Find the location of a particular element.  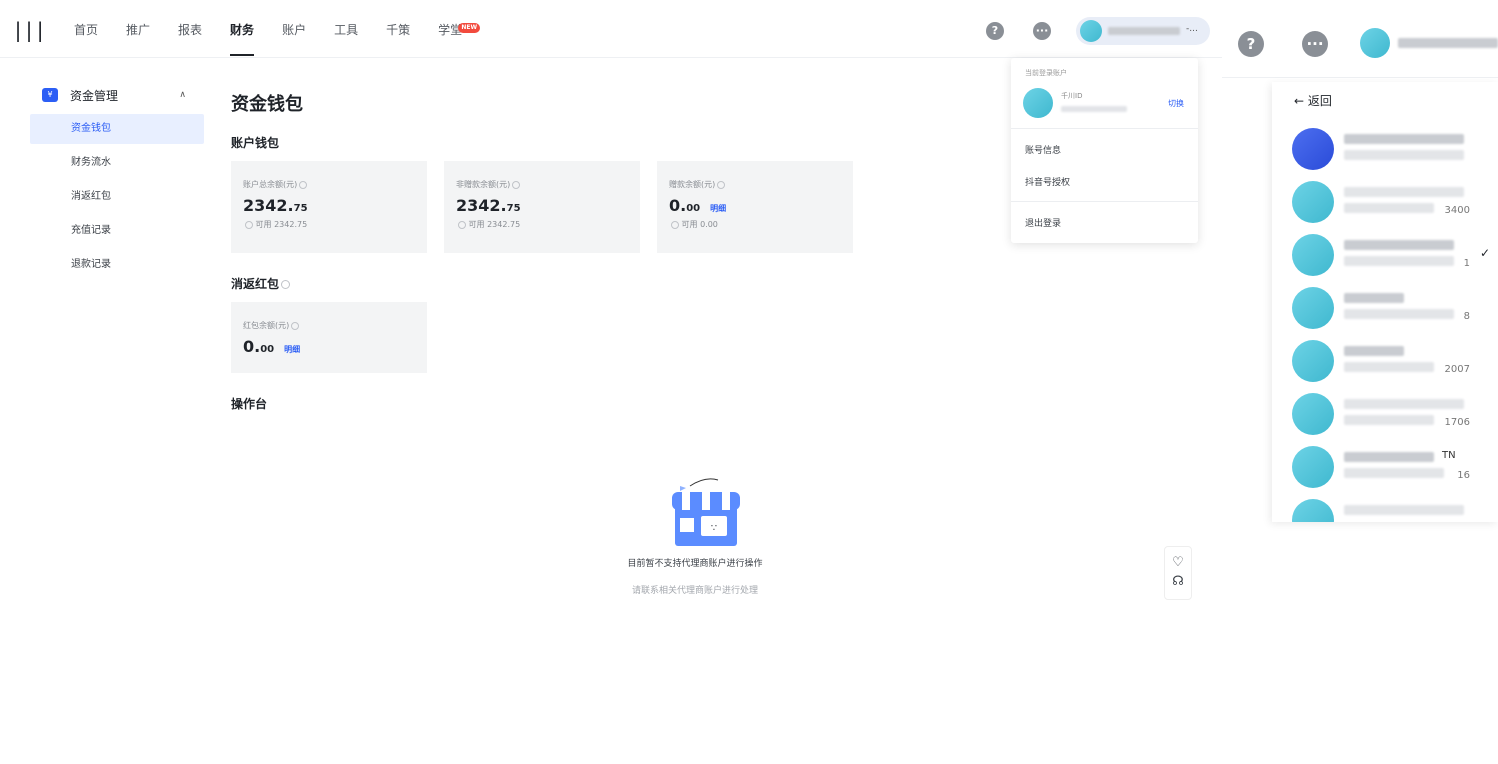

account-item: 8 is located at coordinates (1392, 309).